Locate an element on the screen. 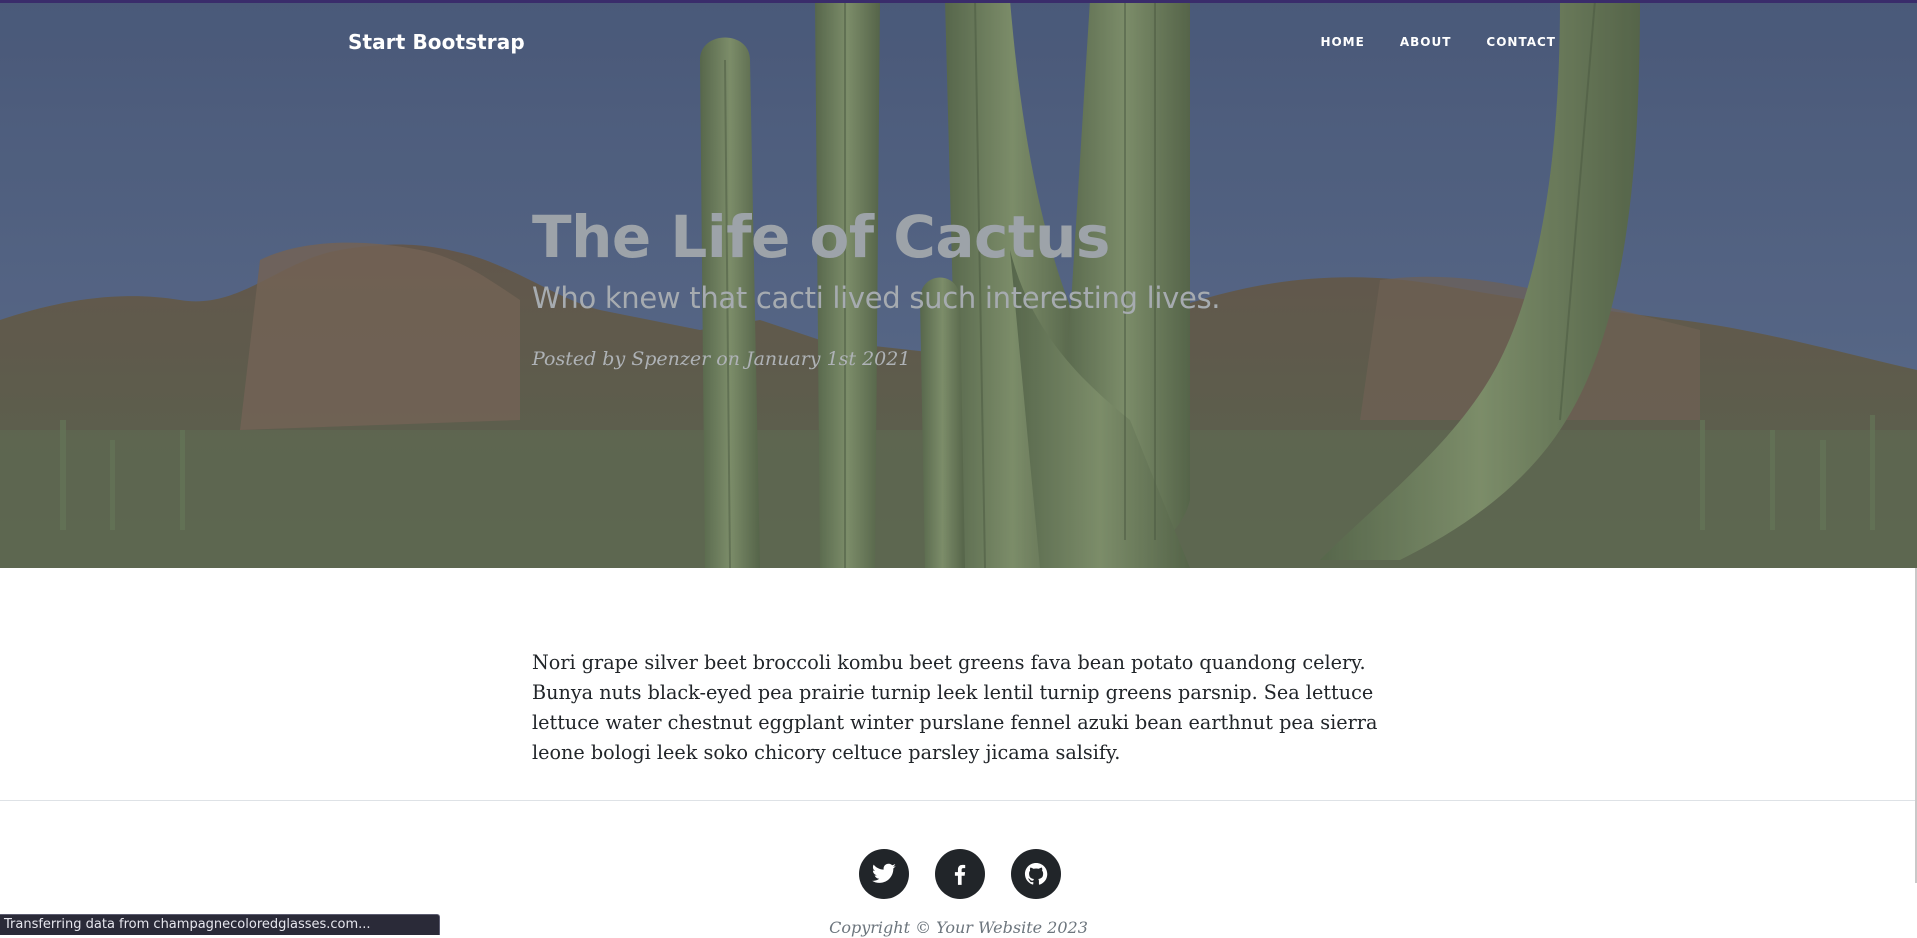  top-accent-bar is located at coordinates (958, 1).